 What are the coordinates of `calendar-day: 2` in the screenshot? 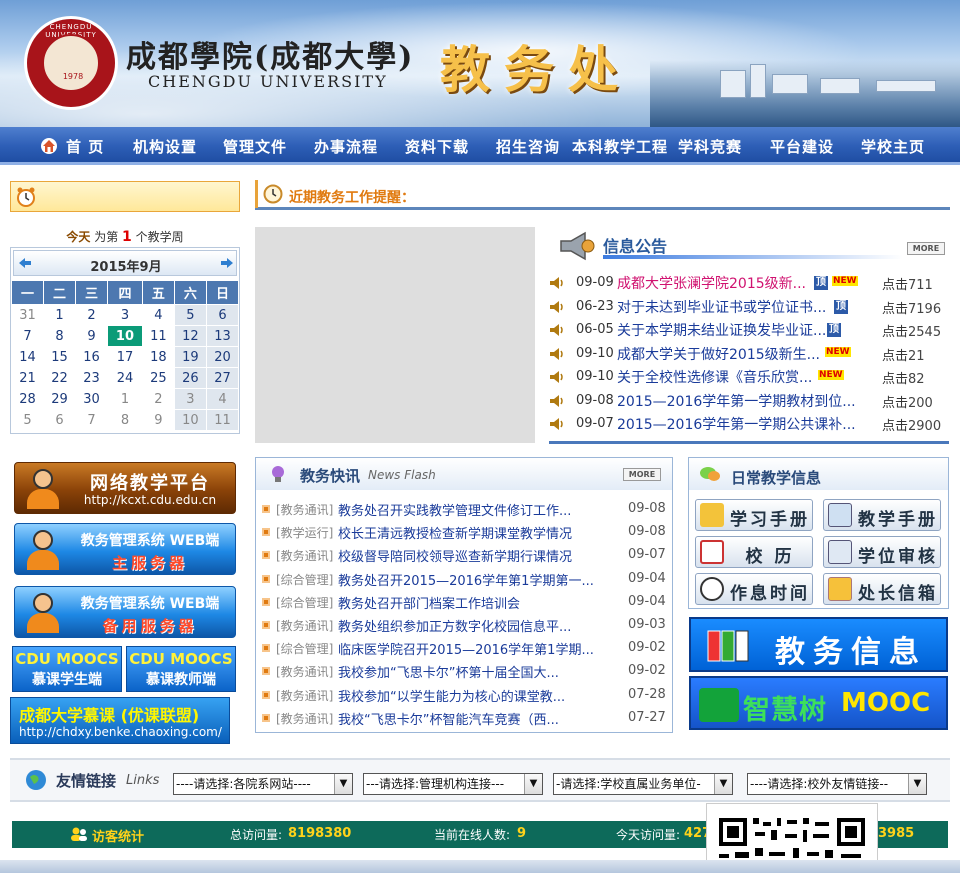 It's located at (92, 315).